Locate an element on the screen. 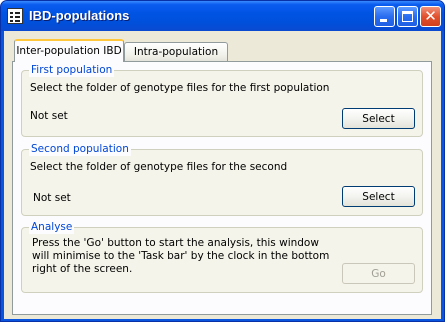  second-population-title: Second population is located at coordinates (80, 149).